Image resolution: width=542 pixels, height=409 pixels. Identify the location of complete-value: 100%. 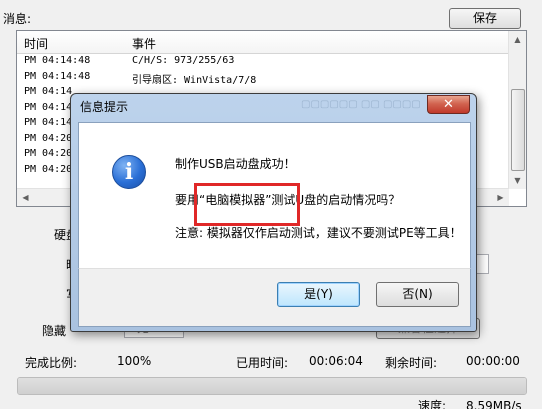
(134, 361).